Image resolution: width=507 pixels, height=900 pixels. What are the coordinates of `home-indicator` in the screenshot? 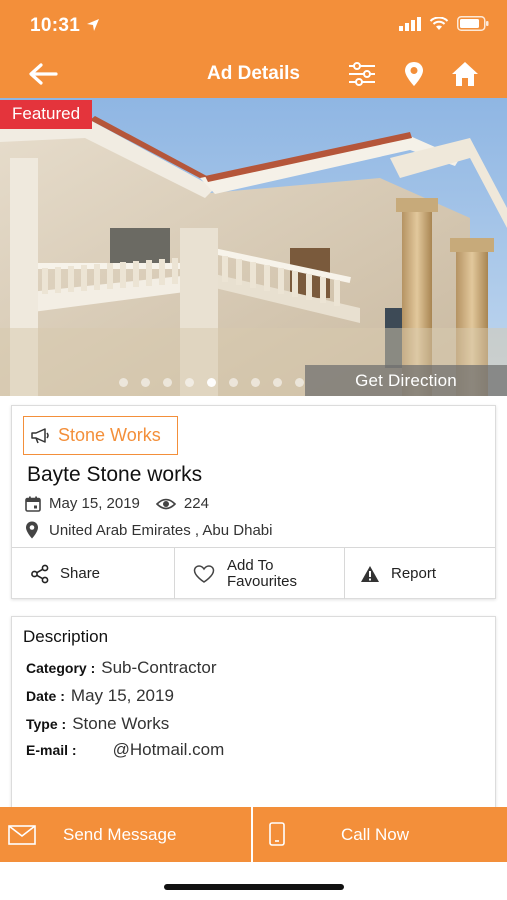 It's located at (254, 887).